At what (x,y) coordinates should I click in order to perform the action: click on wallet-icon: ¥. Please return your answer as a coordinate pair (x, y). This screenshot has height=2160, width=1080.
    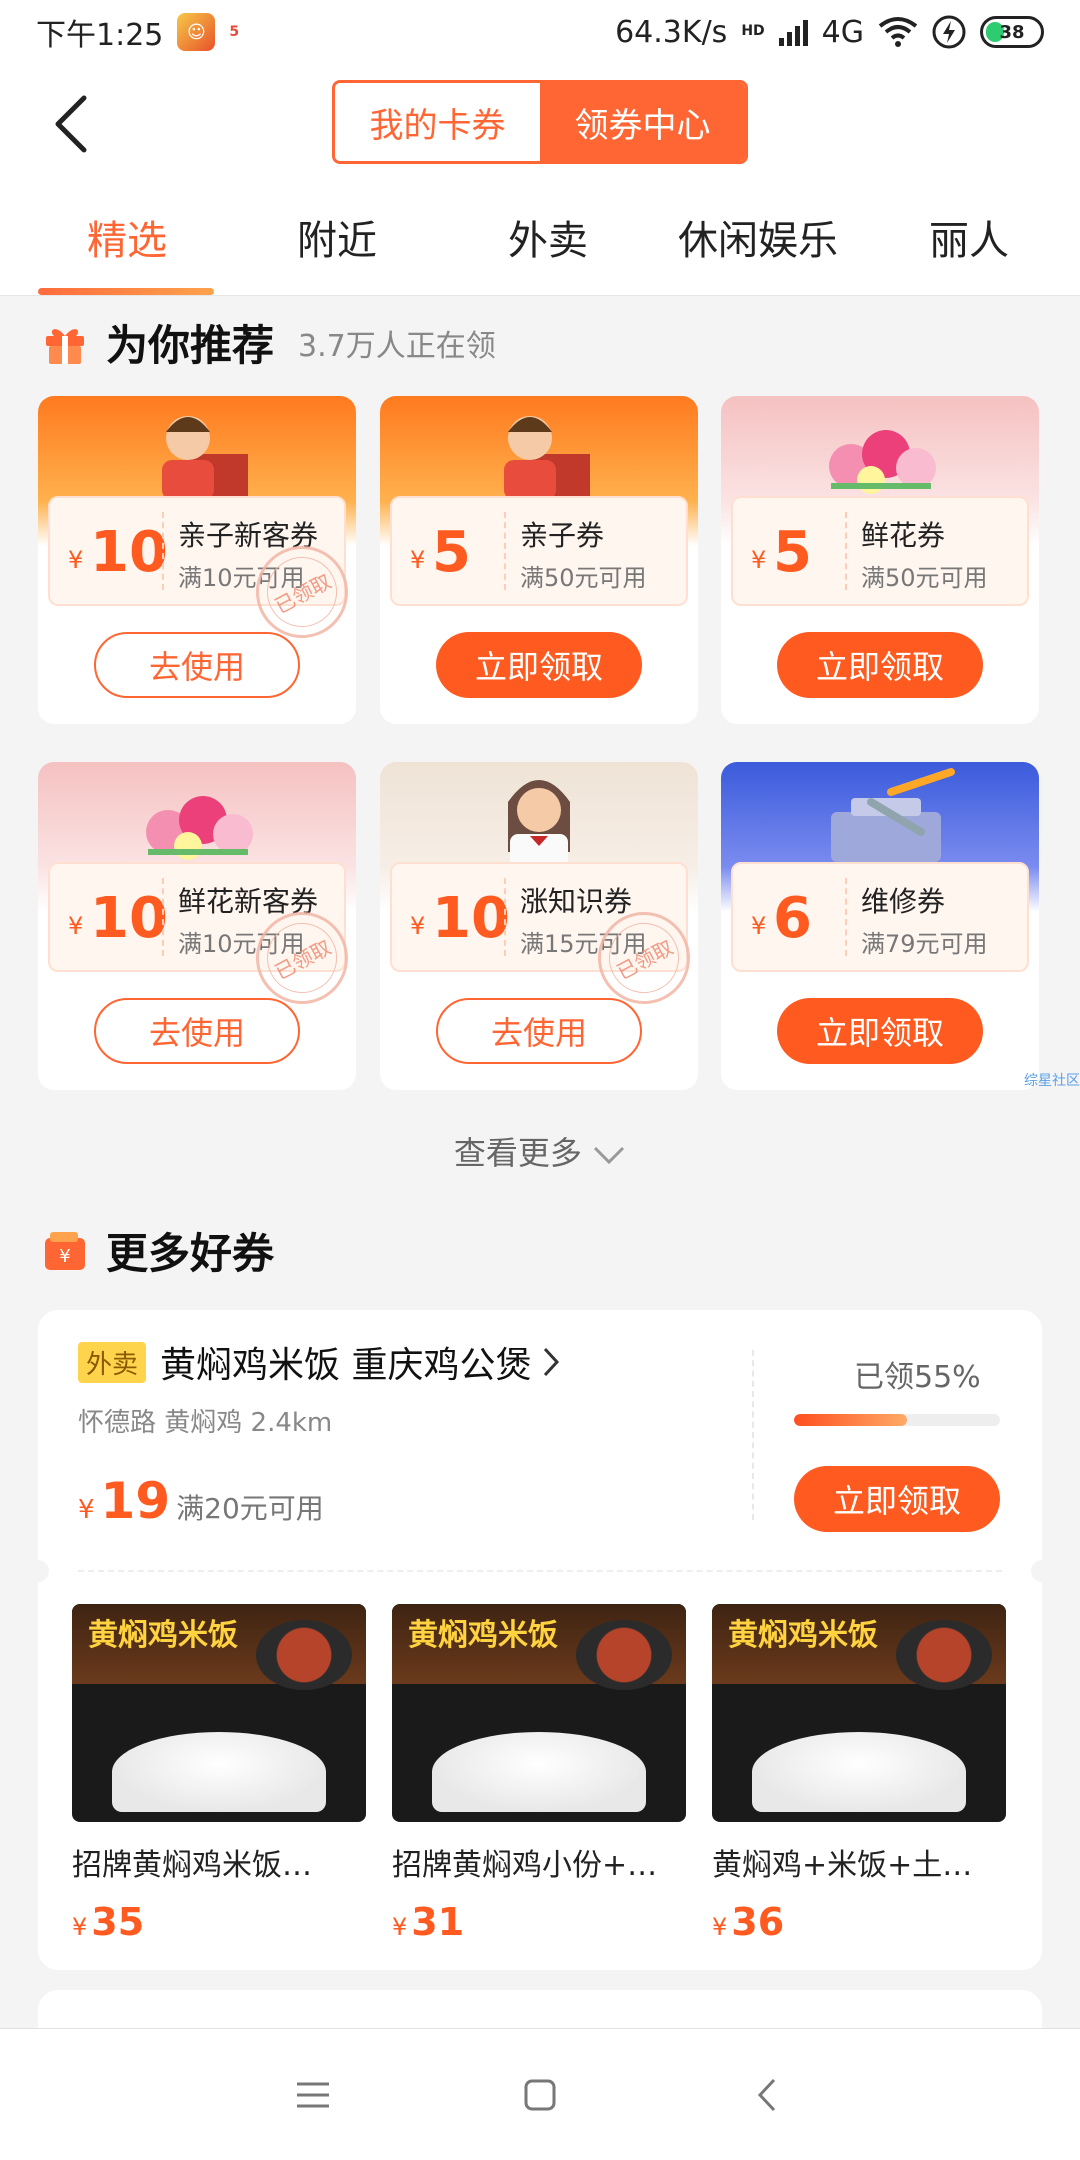
    Looking at the image, I should click on (65, 1250).